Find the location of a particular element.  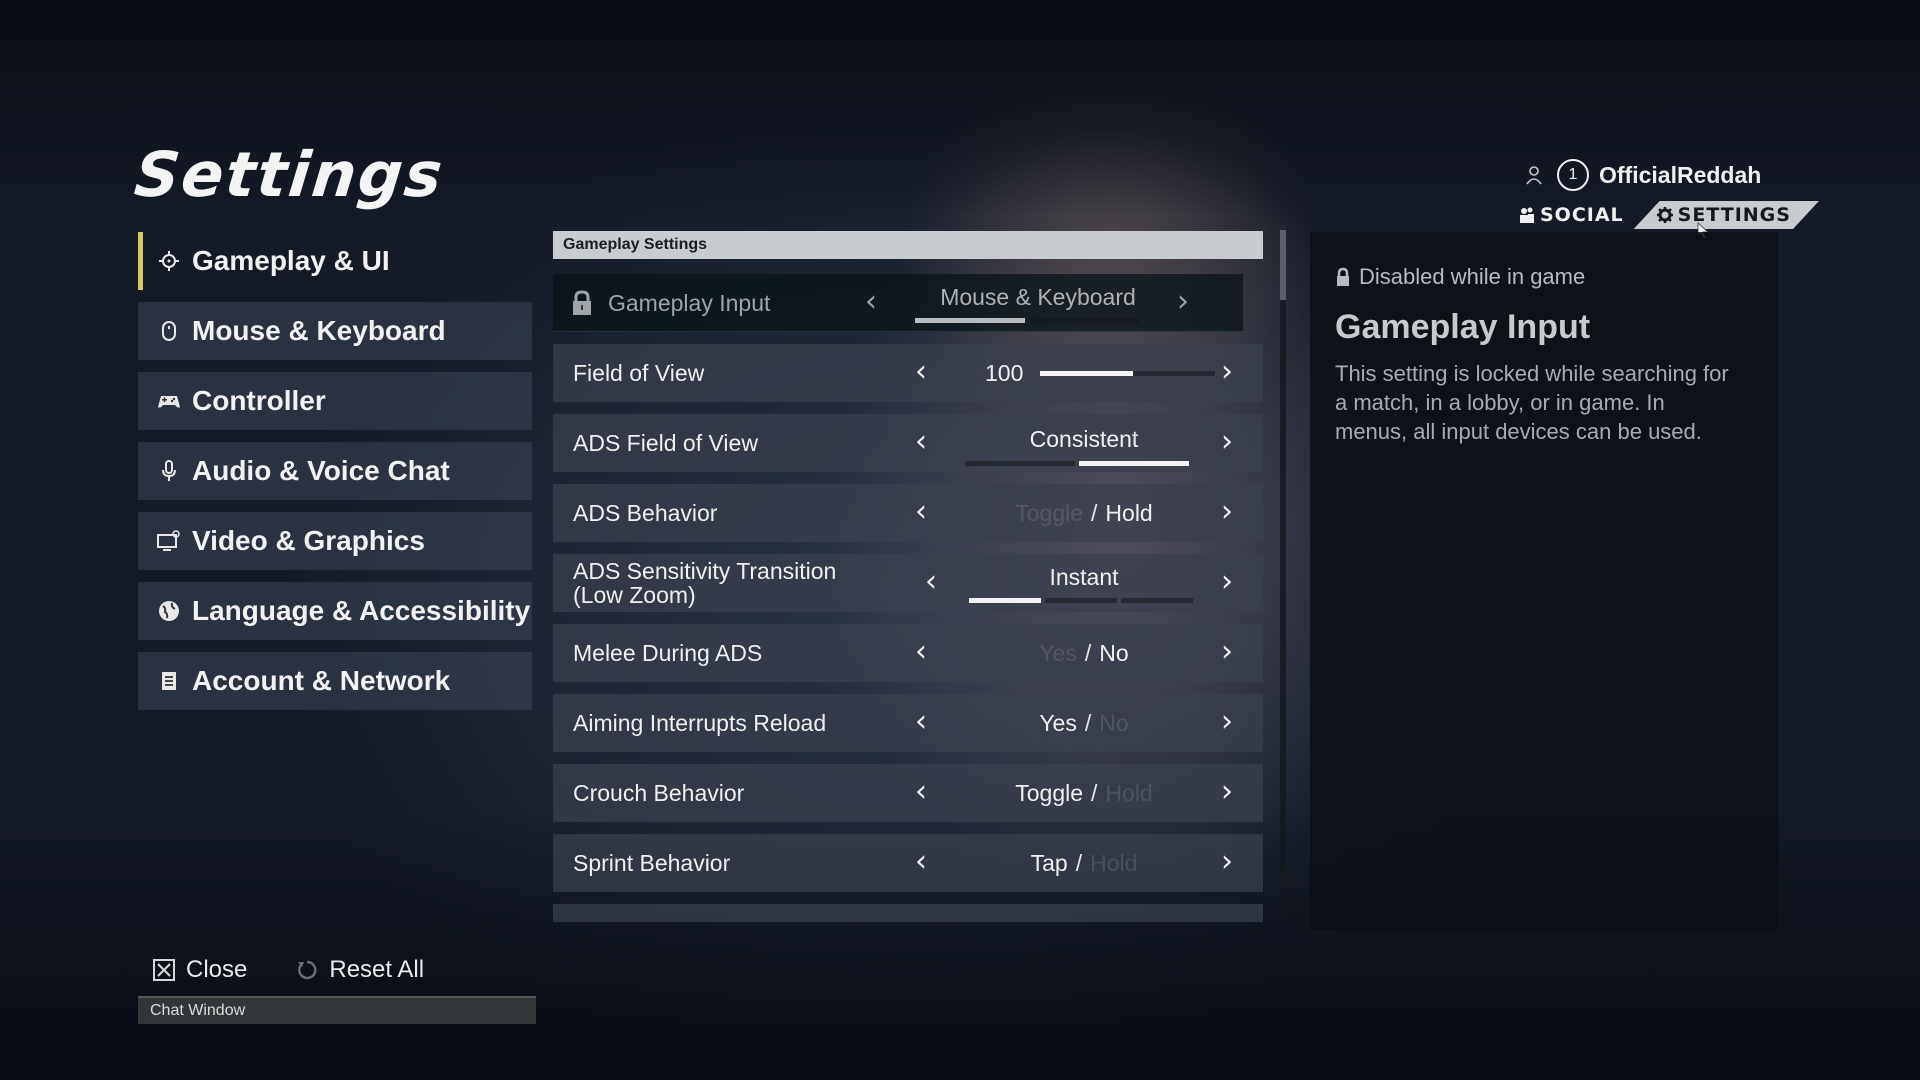

mouse-icon is located at coordinates (169, 331).